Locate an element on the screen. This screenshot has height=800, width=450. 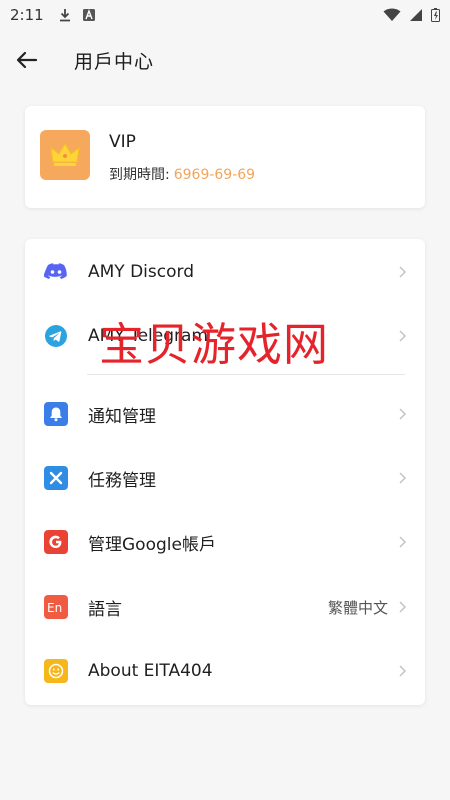
menu-item-label: 語言 is located at coordinates (105, 609).